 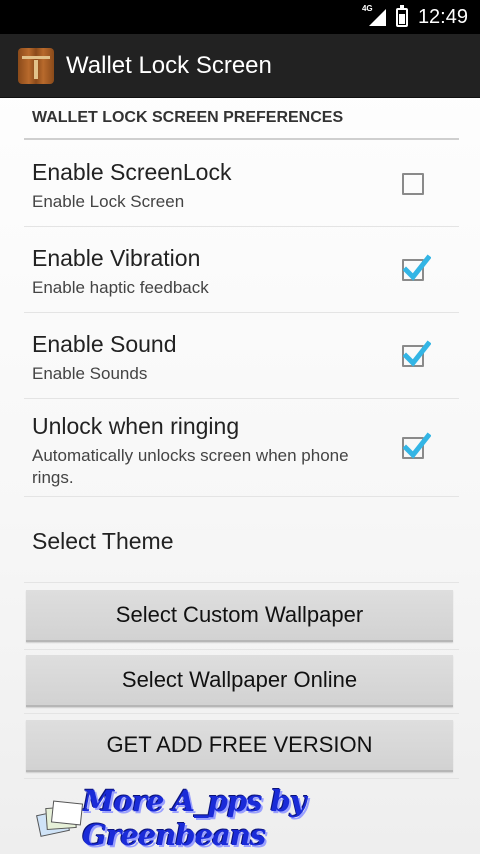 I want to click on more-apps-text: More A_pps by Greenbeans, so click(x=194, y=818).